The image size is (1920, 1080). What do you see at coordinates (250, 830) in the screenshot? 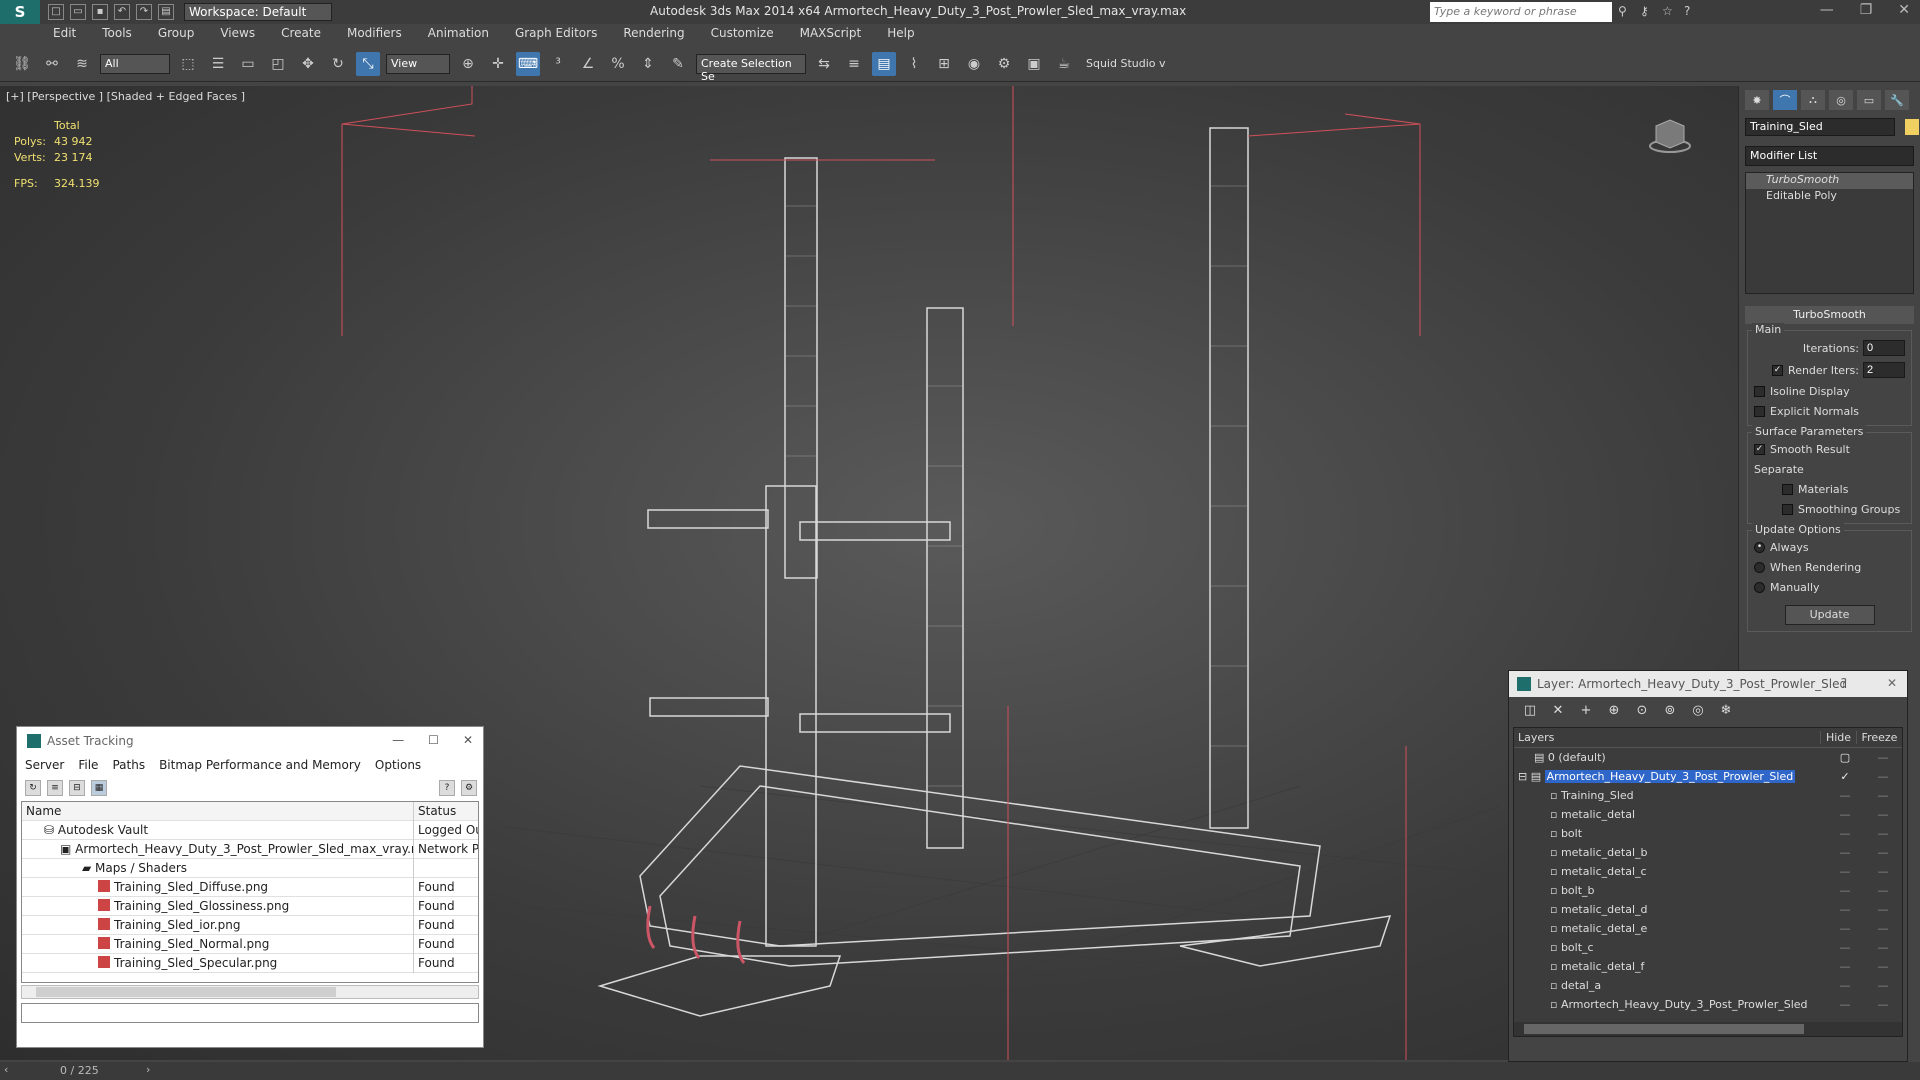
I see `table-row: ⛁ Autodesk Vault Logged Ou` at bounding box center [250, 830].